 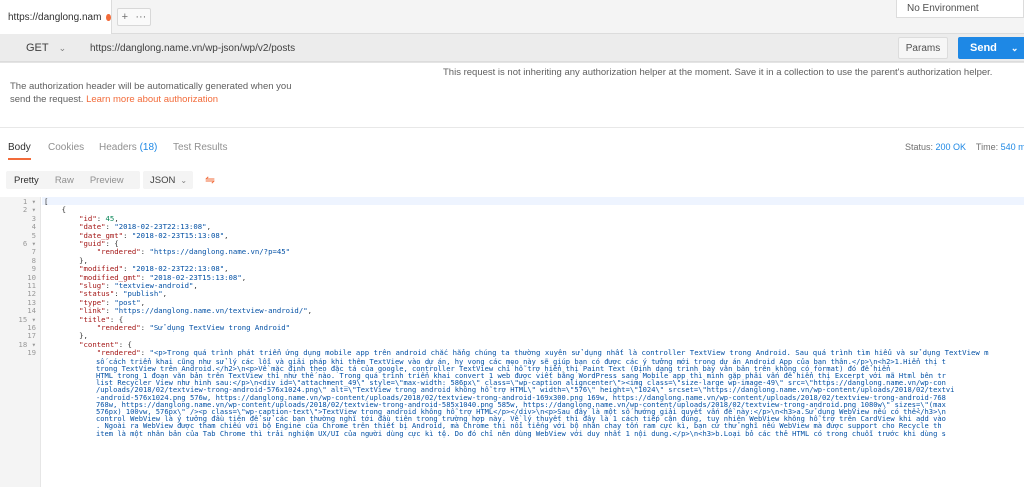 What do you see at coordinates (19, 149) in the screenshot?
I see `tab-body: Body` at bounding box center [19, 149].